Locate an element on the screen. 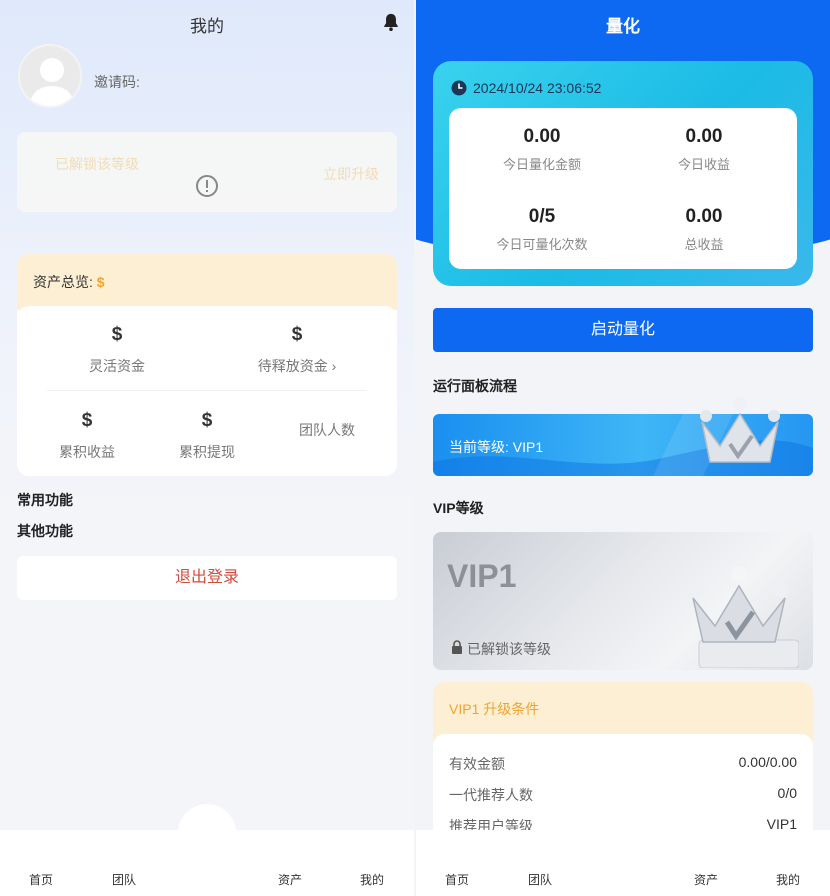 This screenshot has width=830, height=896. current-level-text: 当前等级: VIP1 is located at coordinates (496, 447).